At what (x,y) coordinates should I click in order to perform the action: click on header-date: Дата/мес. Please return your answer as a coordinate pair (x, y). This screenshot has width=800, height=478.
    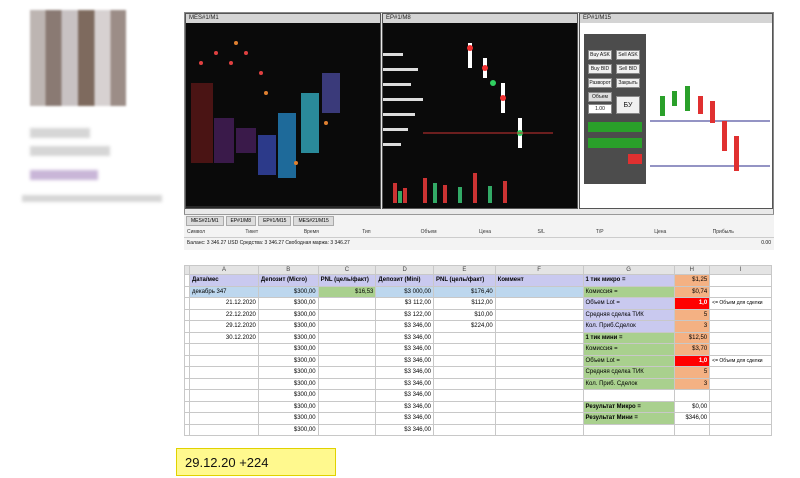
    Looking at the image, I should click on (224, 280).